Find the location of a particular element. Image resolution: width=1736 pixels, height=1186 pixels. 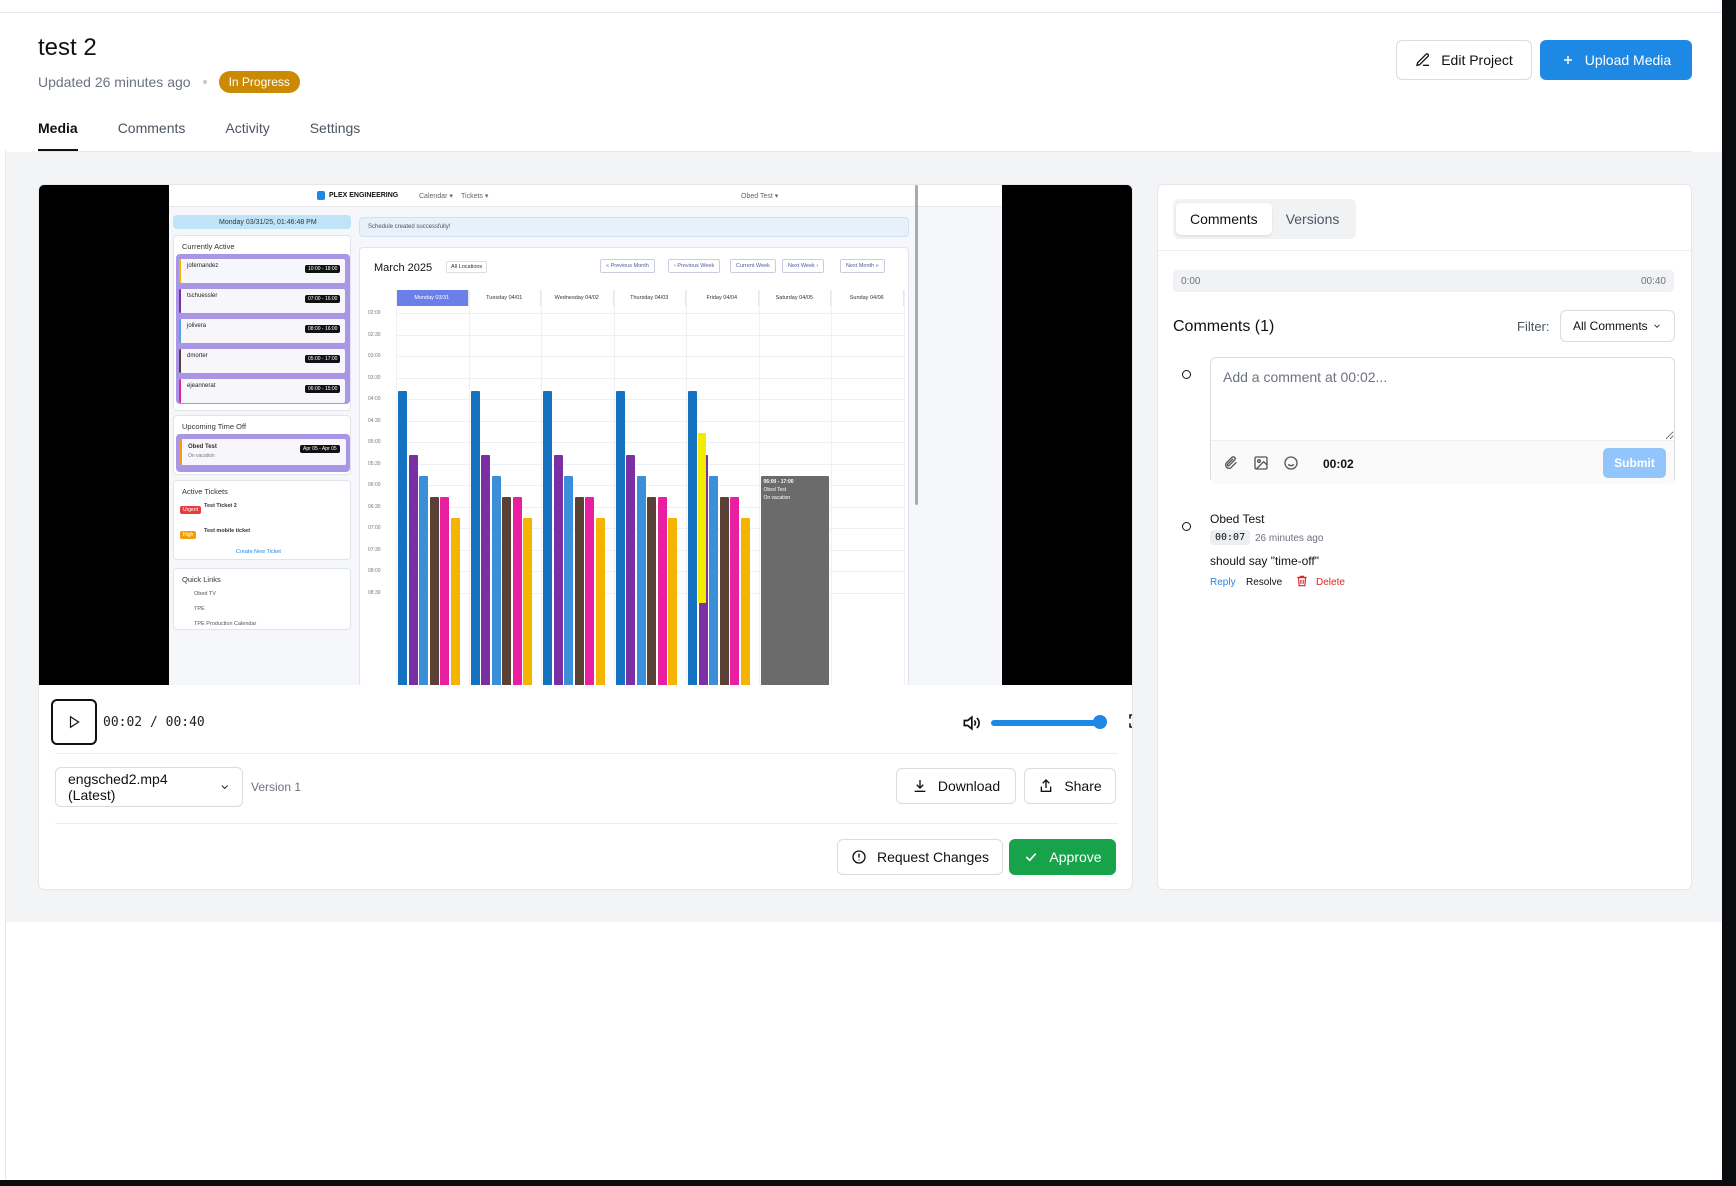

filter-label: Filter: is located at coordinates (1533, 326).